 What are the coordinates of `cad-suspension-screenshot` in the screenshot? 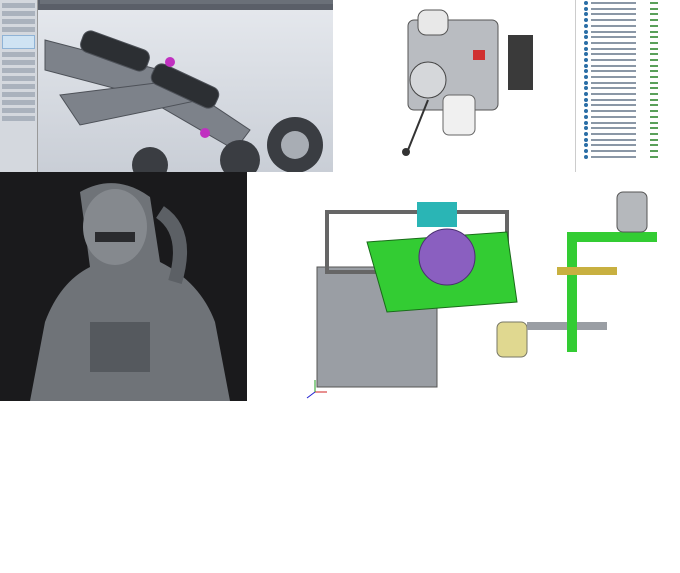 It's located at (166, 86).